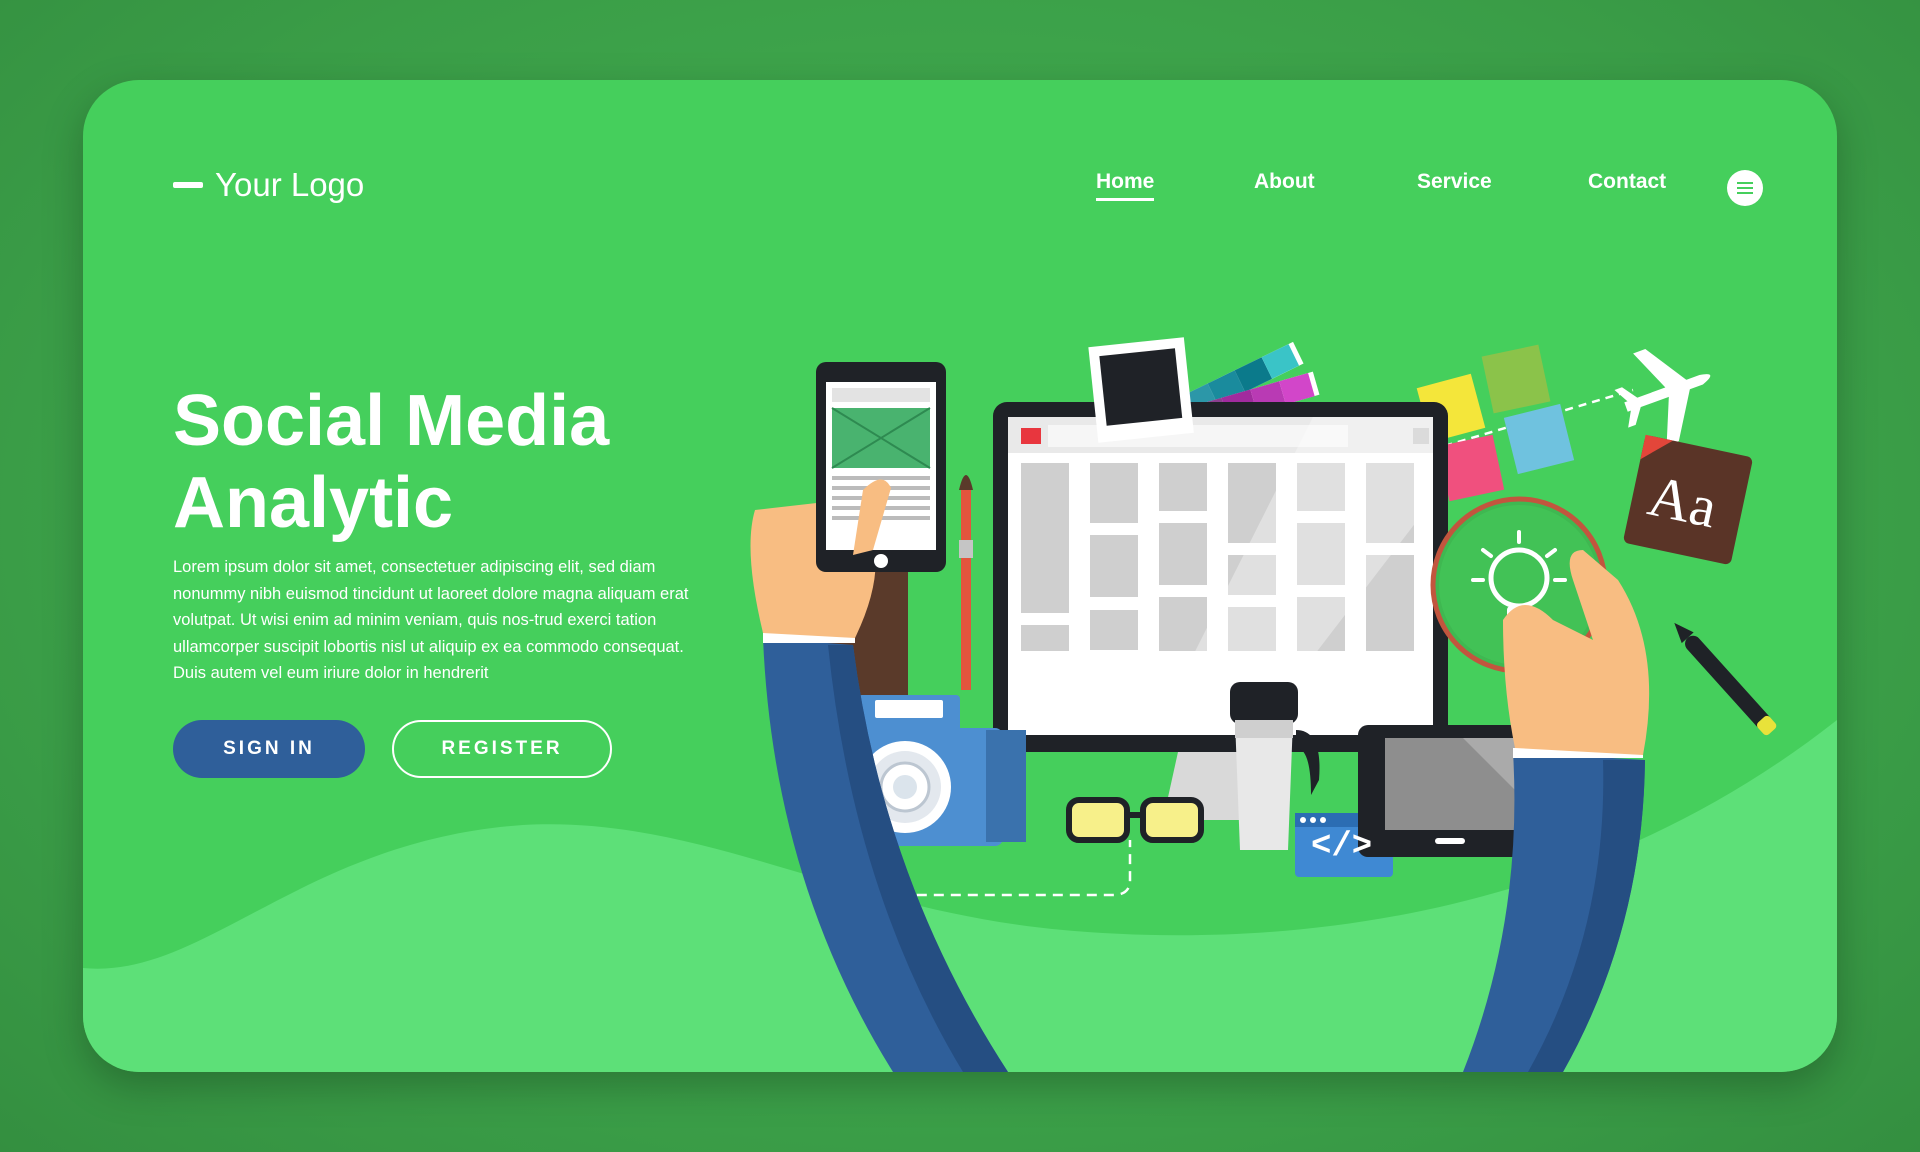 The height and width of the screenshot is (1152, 1920). I want to click on stylus-pen, so click(1725, 679).